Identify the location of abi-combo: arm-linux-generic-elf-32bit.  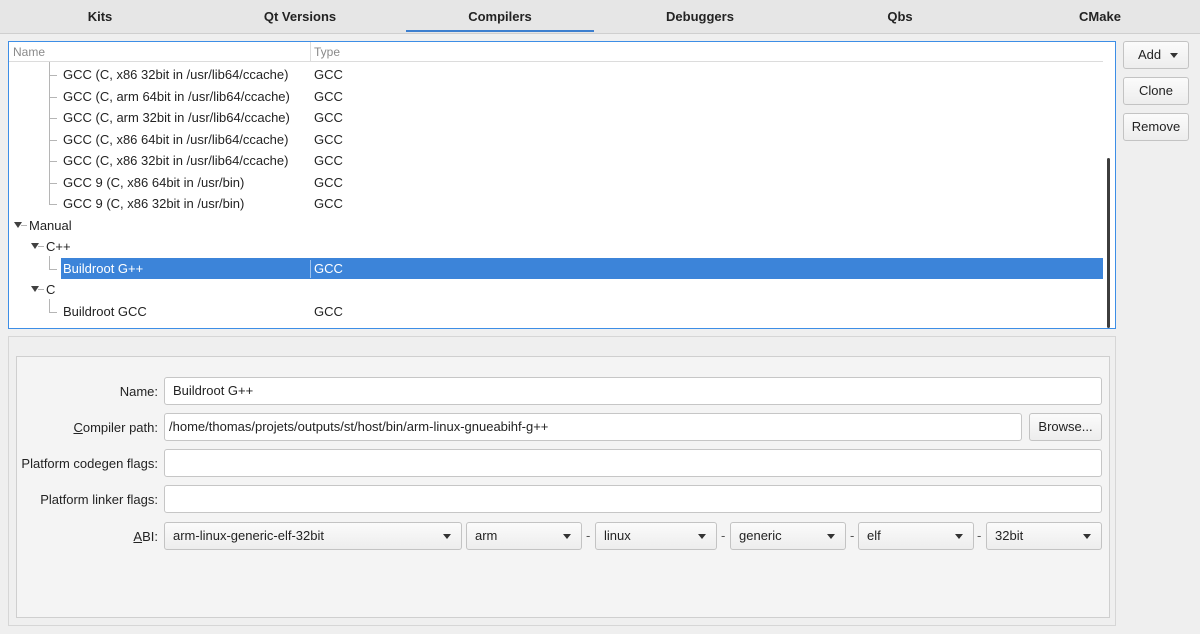
(313, 536).